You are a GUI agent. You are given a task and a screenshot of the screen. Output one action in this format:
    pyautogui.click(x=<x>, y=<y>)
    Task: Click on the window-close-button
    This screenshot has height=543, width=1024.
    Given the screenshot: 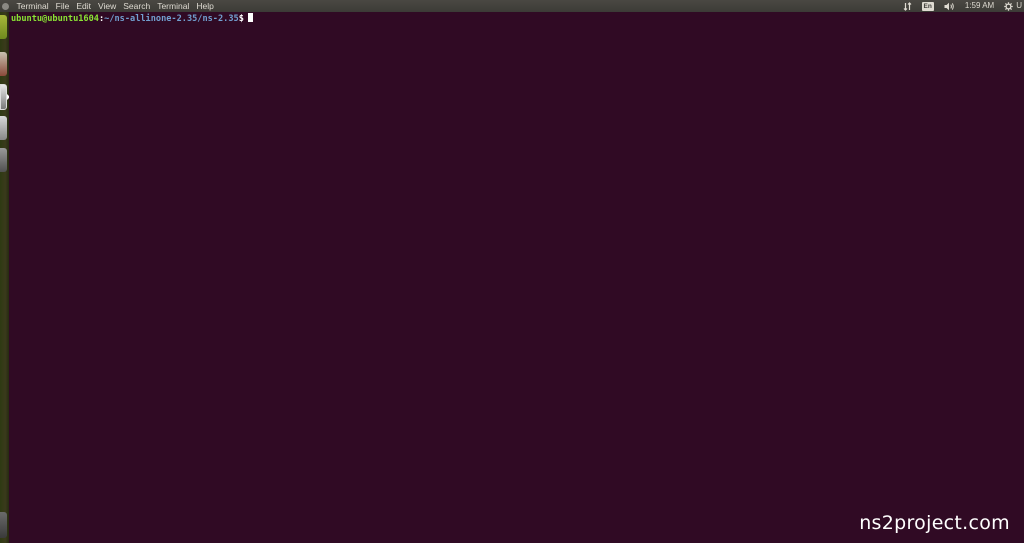 What is the action you would take?
    pyautogui.click(x=5, y=6)
    